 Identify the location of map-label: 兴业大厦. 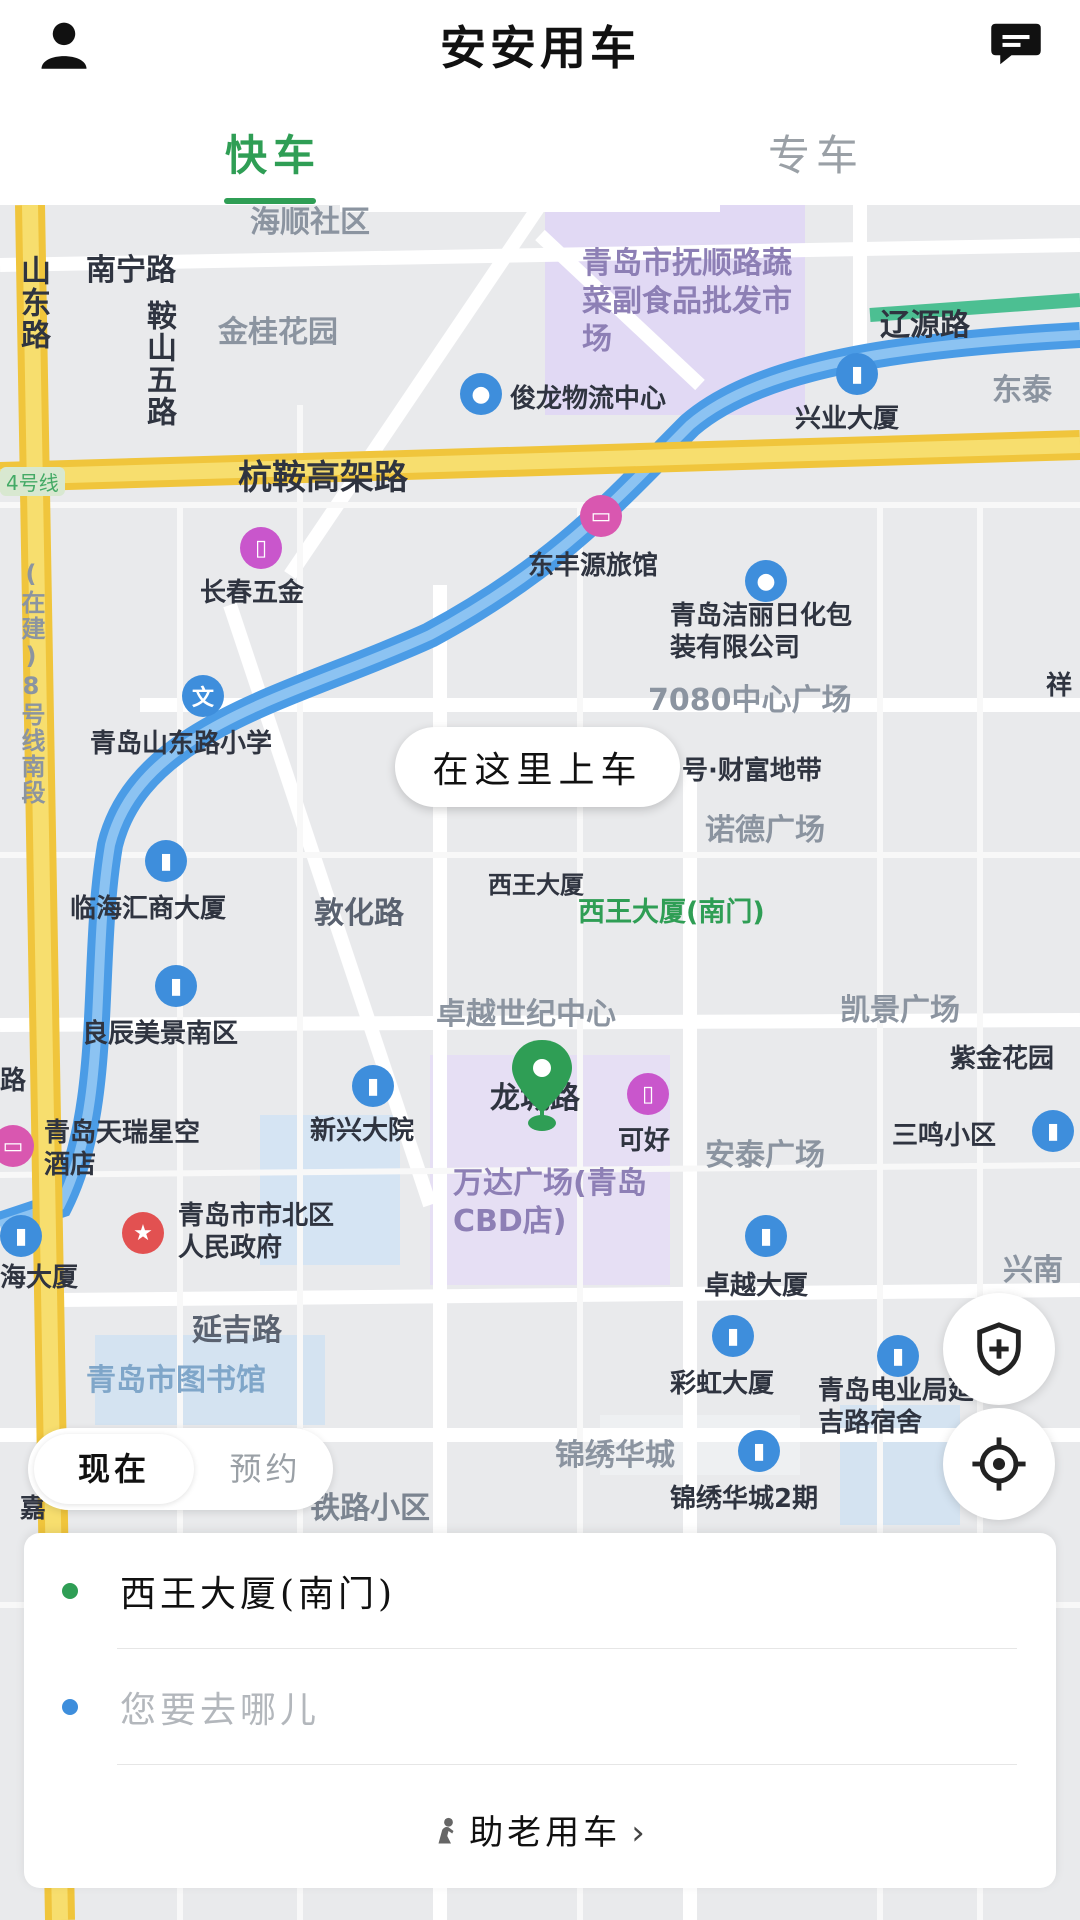
(847, 419).